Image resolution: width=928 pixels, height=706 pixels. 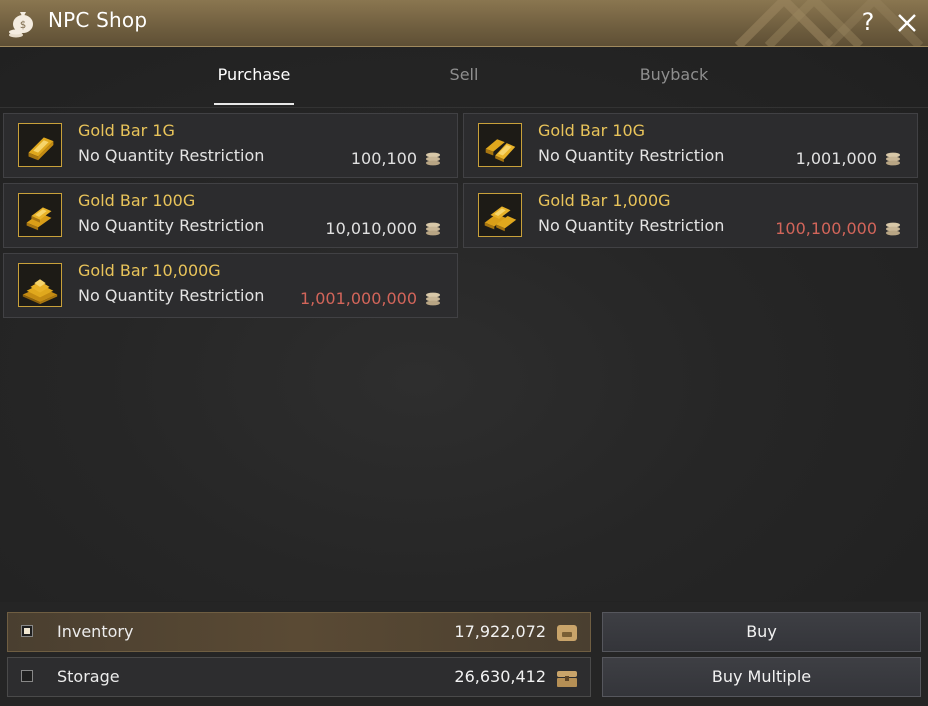 What do you see at coordinates (500, 631) in the screenshot?
I see `inventory-amount: 17,922,072` at bounding box center [500, 631].